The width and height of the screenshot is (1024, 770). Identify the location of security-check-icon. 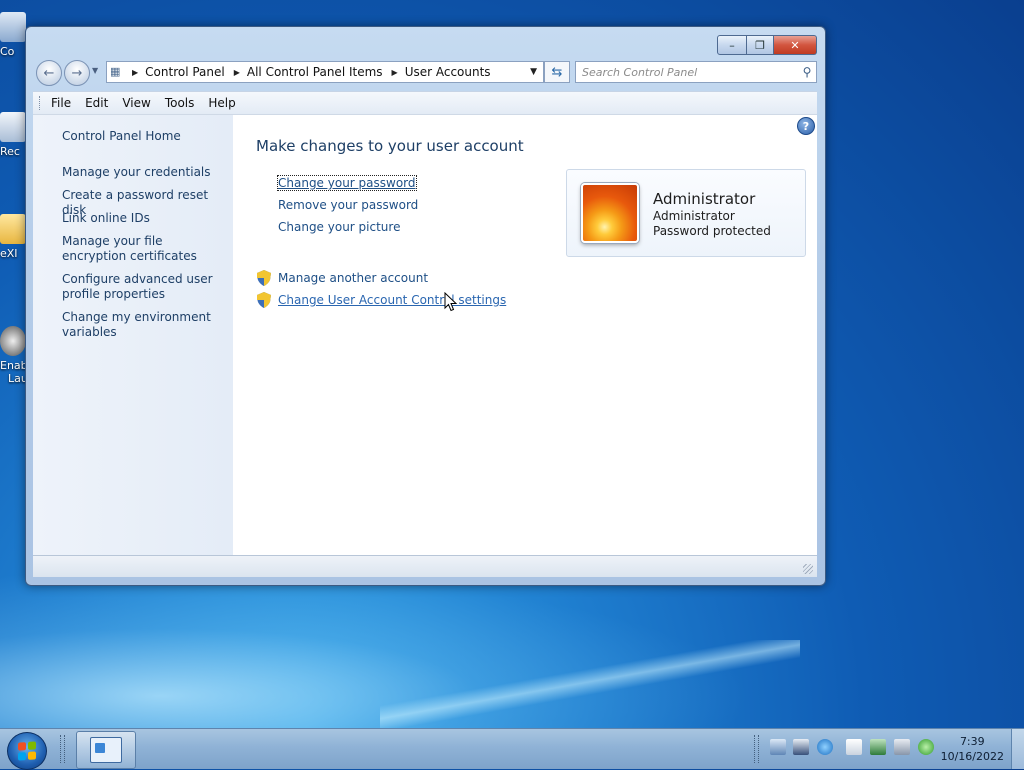
(926, 747).